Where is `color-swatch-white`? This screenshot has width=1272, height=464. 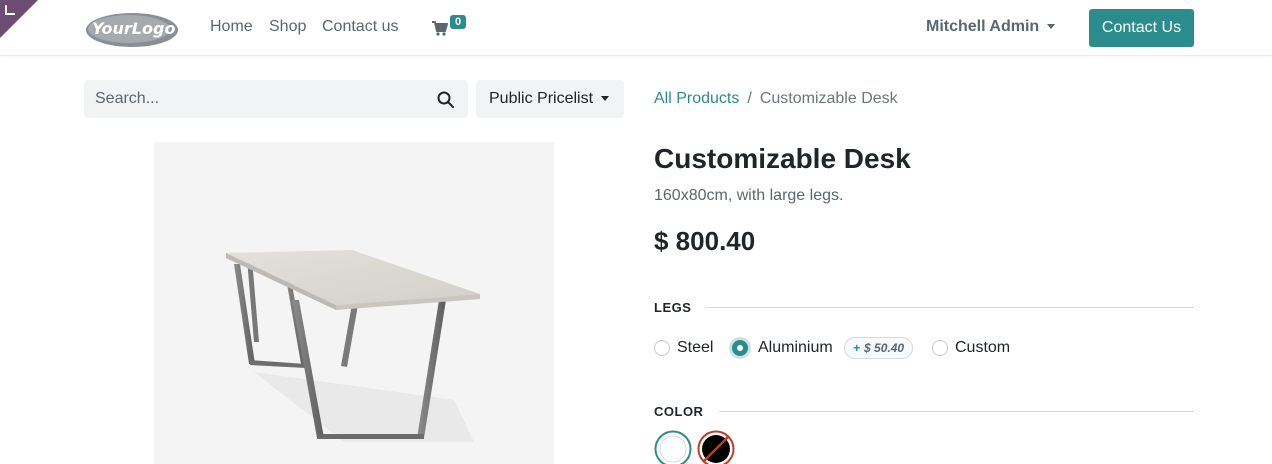
color-swatch-white is located at coordinates (673, 447).